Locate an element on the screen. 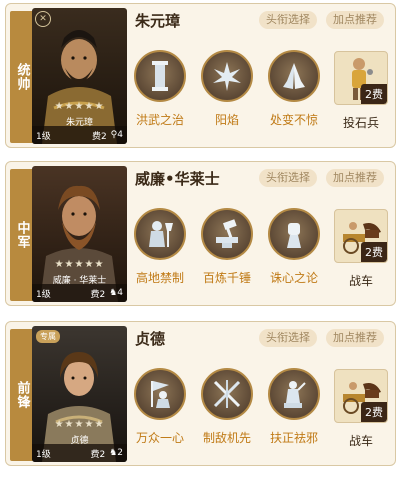 This screenshot has height=478, width=400. portrait-footer: 1级 费2 ♞ 2 is located at coordinates (79, 453).